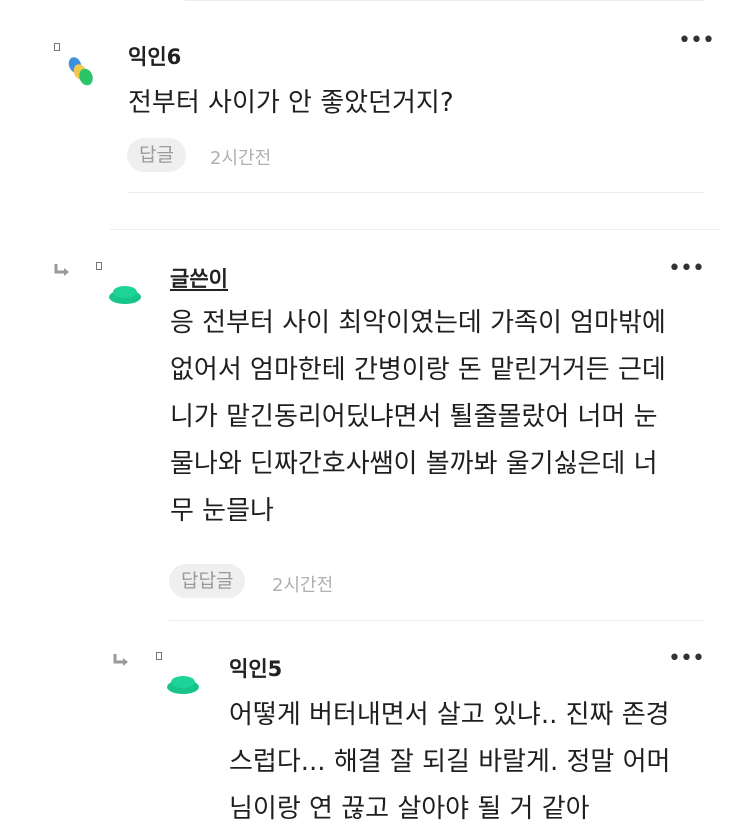 The width and height of the screenshot is (748, 833). Describe the element at coordinates (445, 0) in the screenshot. I see `divider-top` at that location.